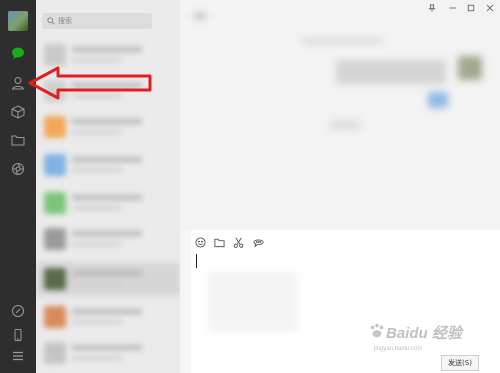  I want to click on cube-icon, so click(18, 112).